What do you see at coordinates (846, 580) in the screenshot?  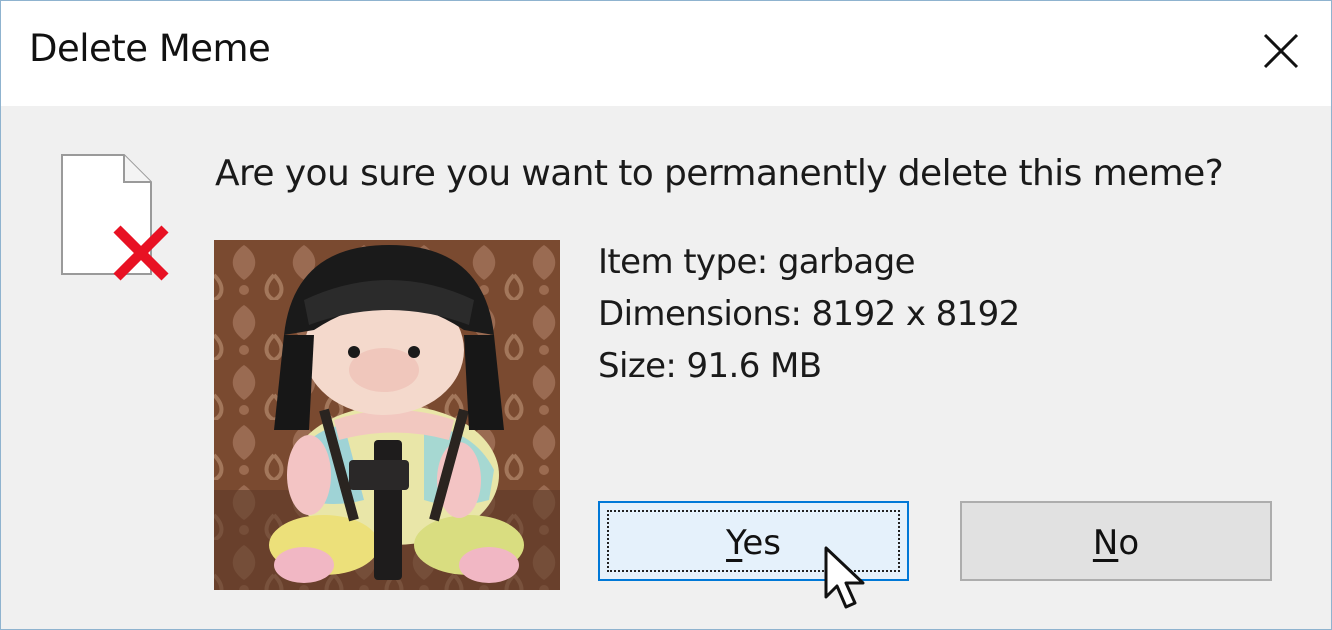 I see `mouse-pointer-icon` at bounding box center [846, 580].